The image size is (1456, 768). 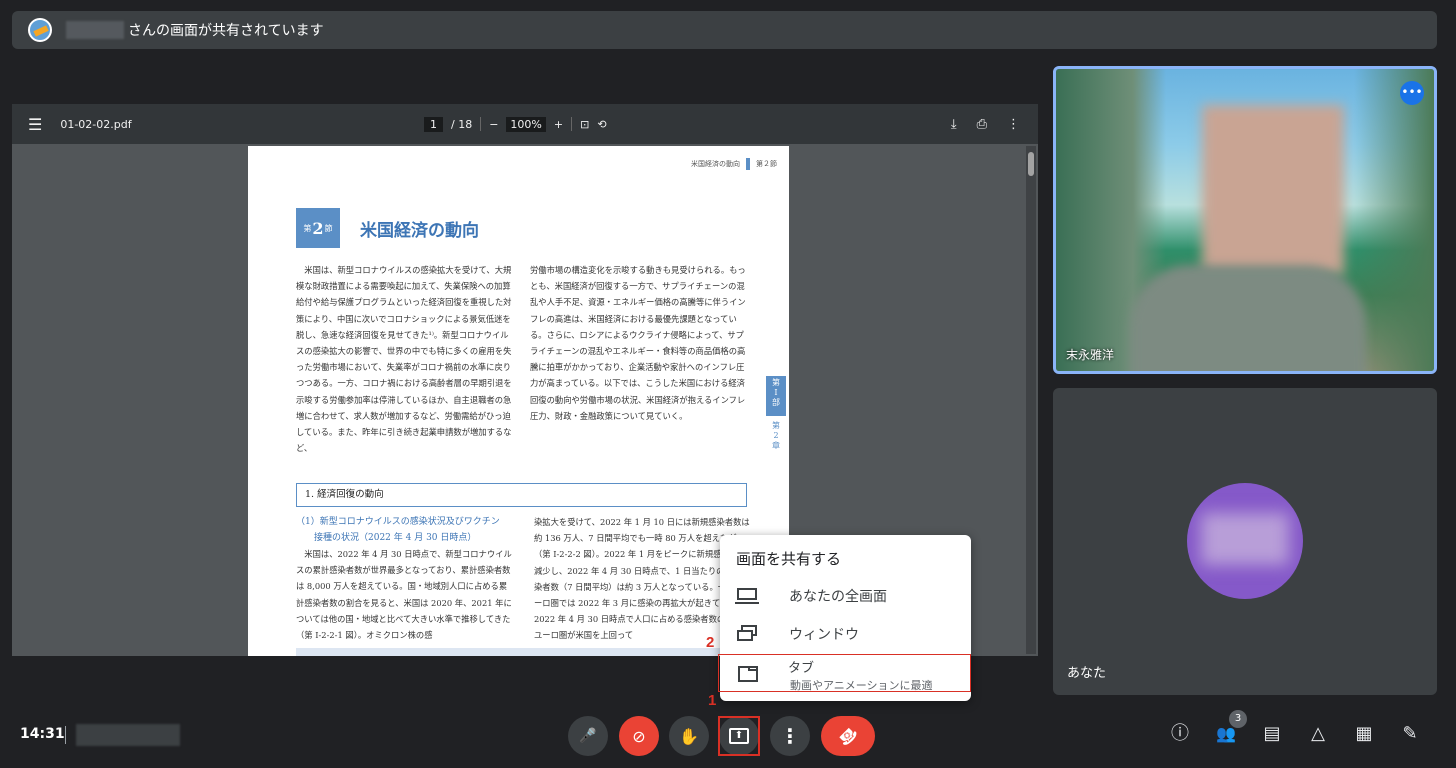 What do you see at coordinates (789, 559) in the screenshot?
I see `menu-title: 画面を共有する` at bounding box center [789, 559].